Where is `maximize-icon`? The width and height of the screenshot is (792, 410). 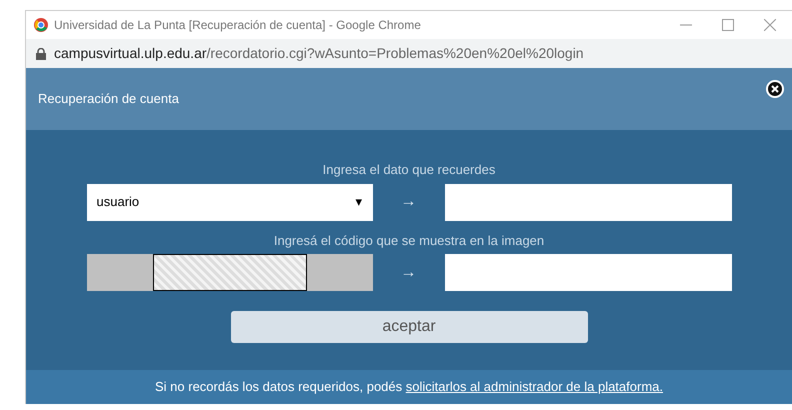
maximize-icon is located at coordinates (728, 25).